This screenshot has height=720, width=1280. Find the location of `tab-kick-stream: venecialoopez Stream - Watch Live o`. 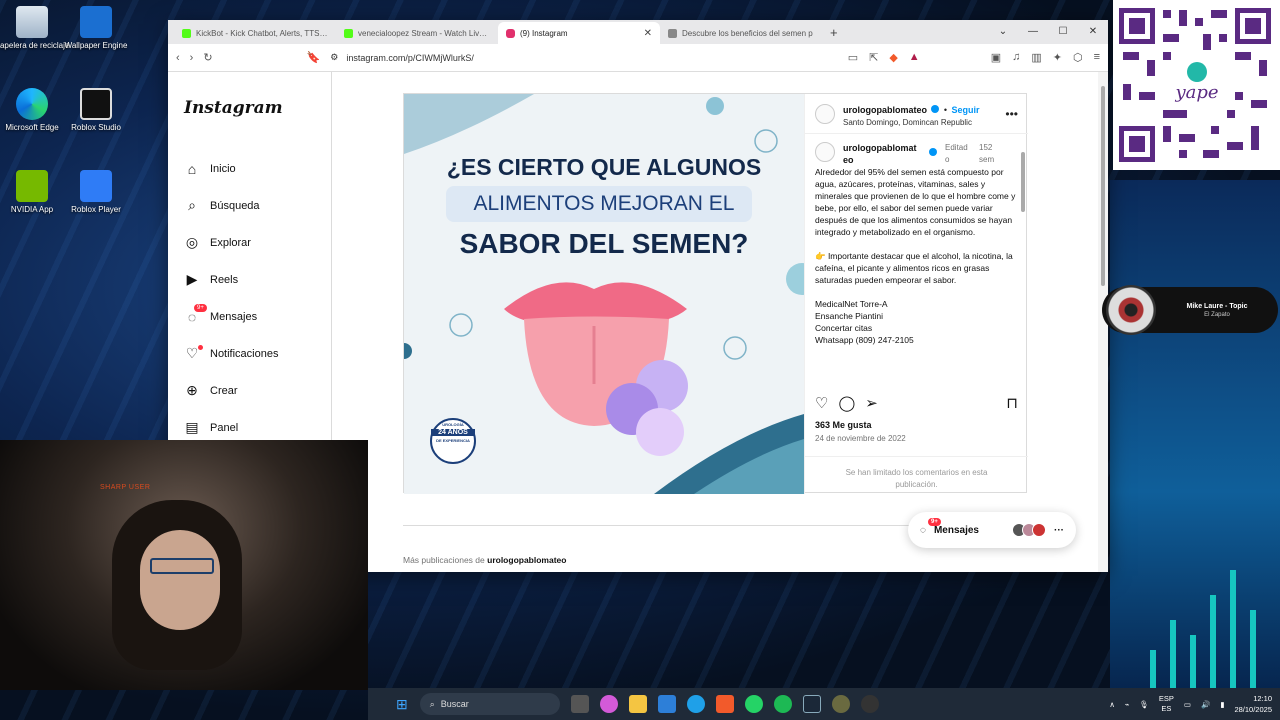

tab-kick-stream: venecialoopez Stream - Watch Live o is located at coordinates (417, 33).